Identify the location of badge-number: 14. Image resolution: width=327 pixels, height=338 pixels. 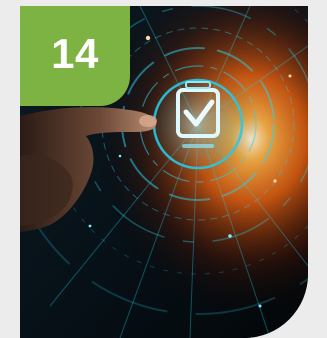
(75, 53).